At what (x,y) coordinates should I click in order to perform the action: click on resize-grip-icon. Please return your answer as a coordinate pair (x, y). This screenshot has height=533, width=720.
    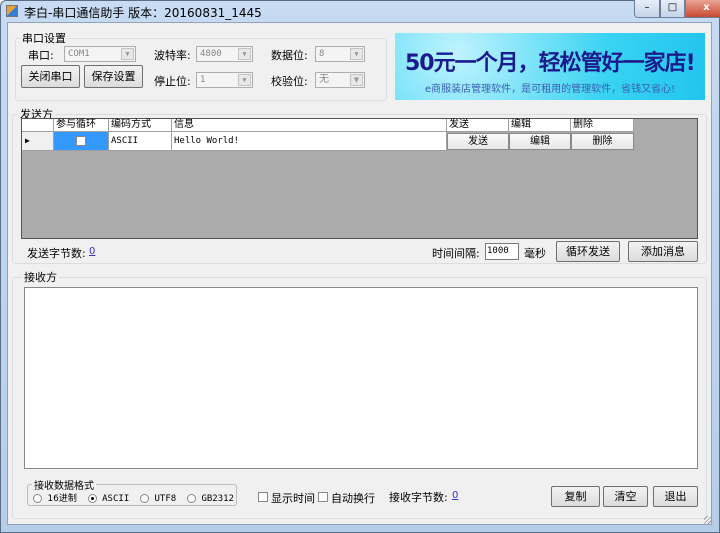
    Looking at the image, I should click on (708, 520).